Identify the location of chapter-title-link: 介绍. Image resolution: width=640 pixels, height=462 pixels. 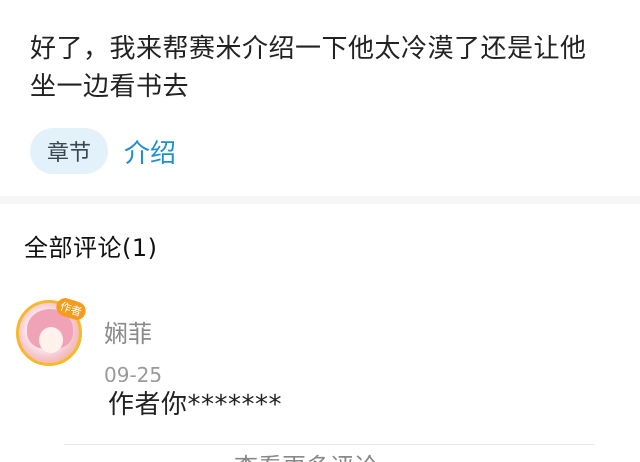
(150, 151).